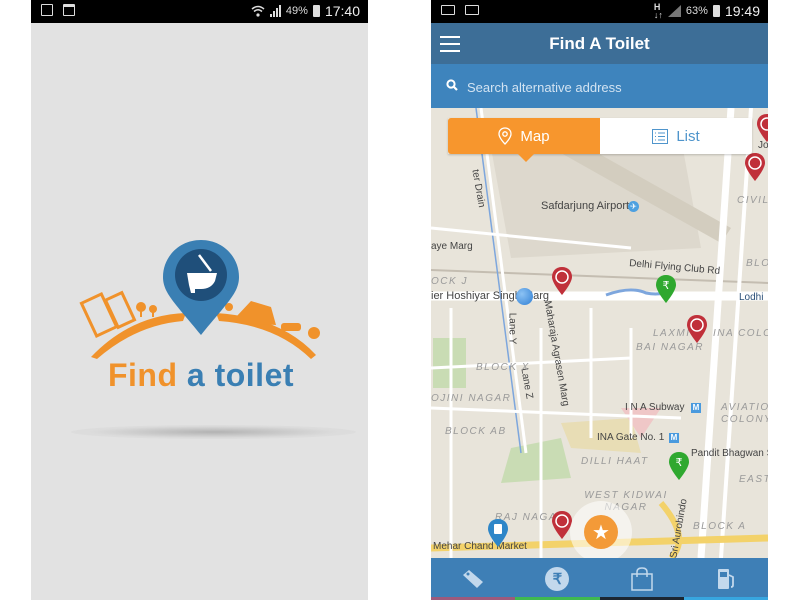  I want to click on map-label: WEST KIDWAI NAGAR, so click(626, 501).